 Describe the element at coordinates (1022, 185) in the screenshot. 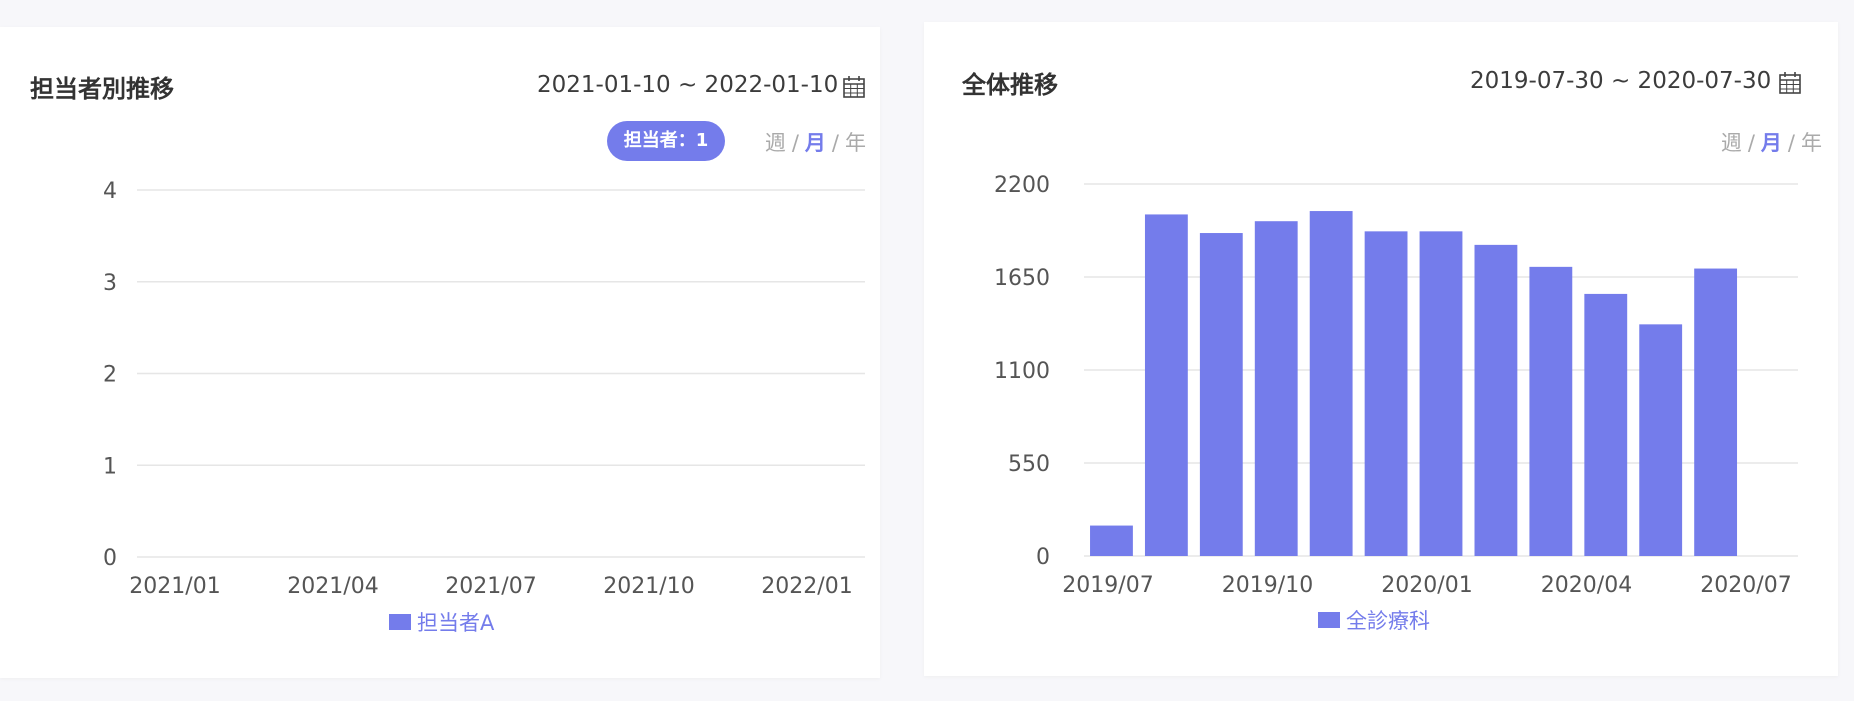

I see `y-tick-label: 2200` at that location.